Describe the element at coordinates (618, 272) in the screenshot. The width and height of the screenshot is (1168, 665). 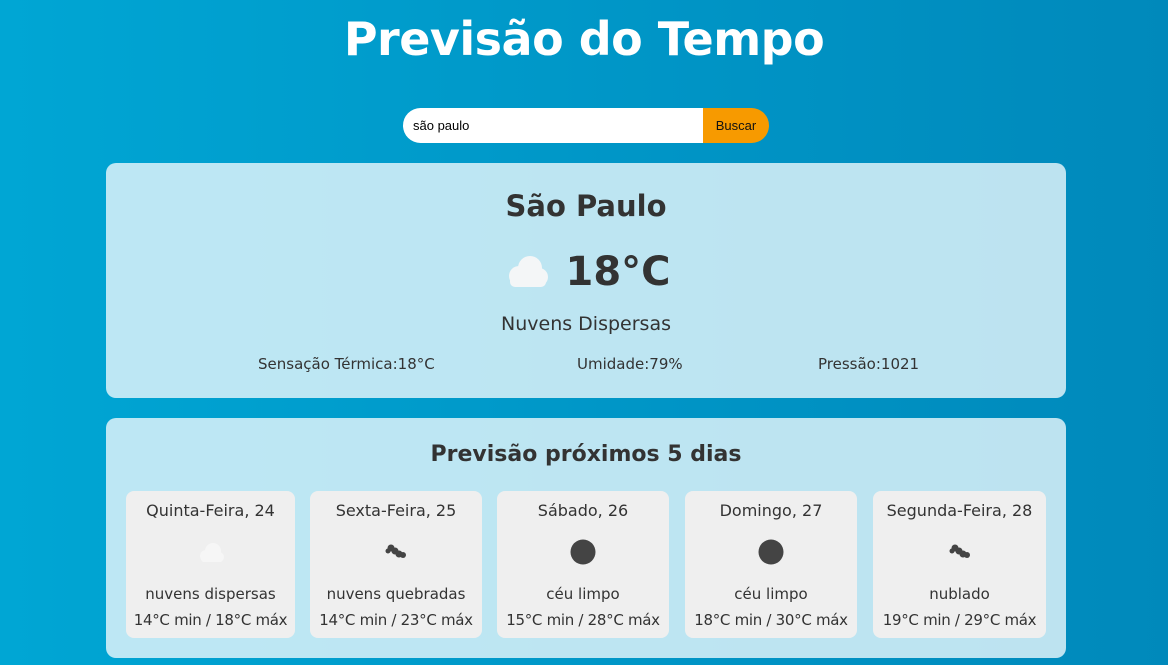
I see `current-temperature: 18°C` at that location.